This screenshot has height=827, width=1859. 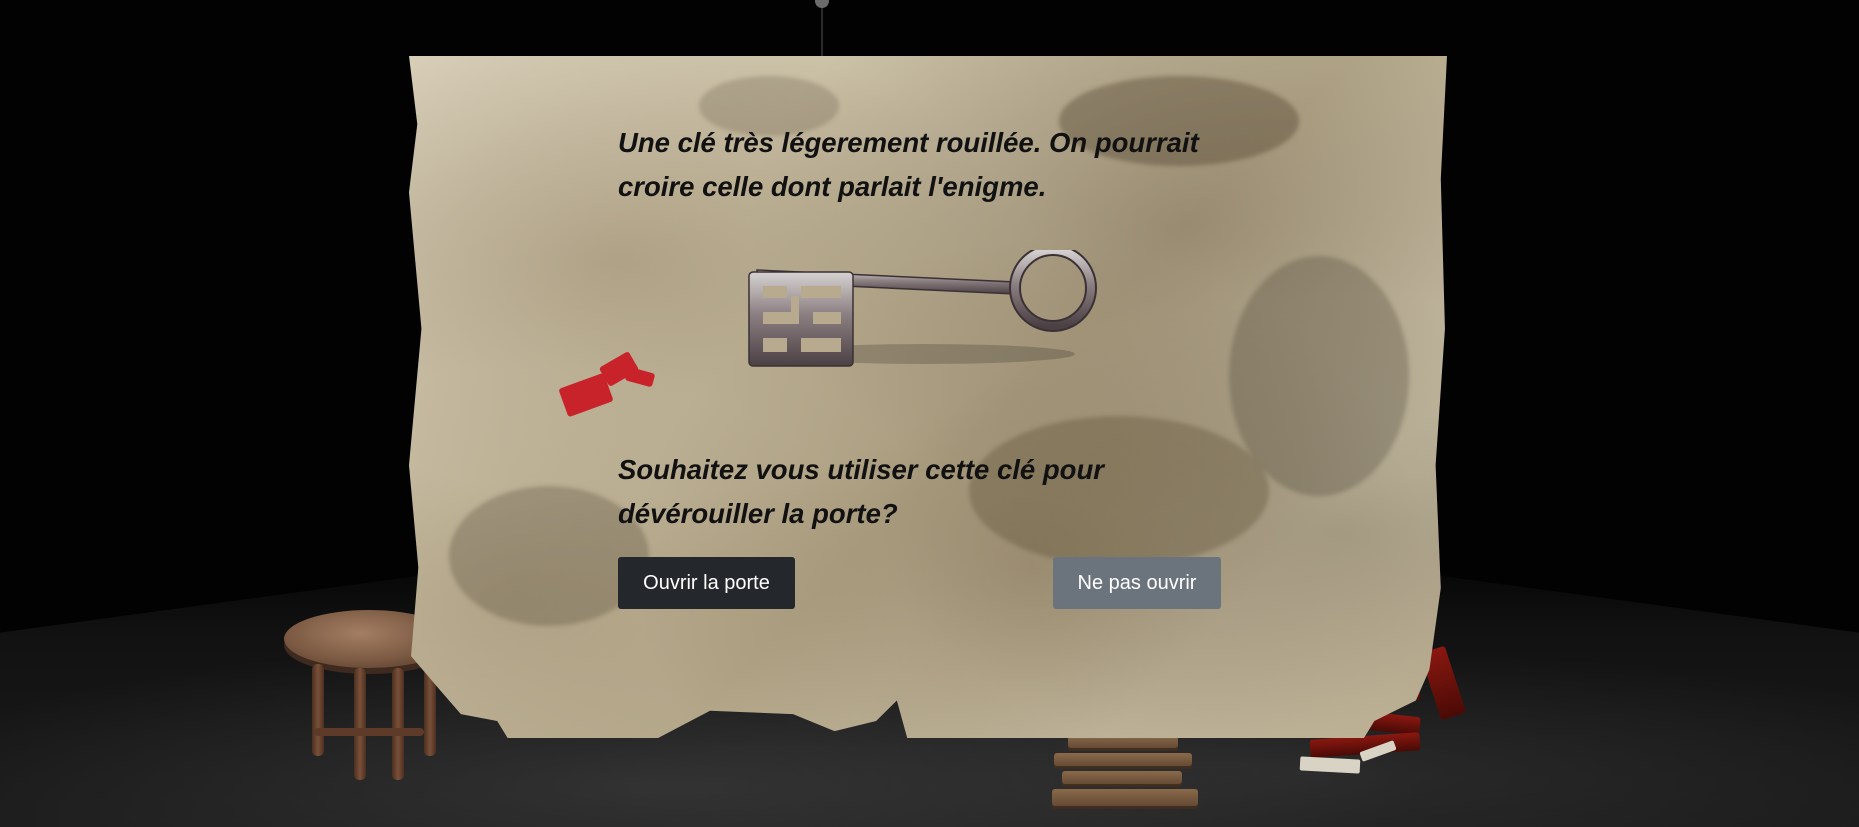 What do you see at coordinates (1319, 376) in the screenshot?
I see `stain` at bounding box center [1319, 376].